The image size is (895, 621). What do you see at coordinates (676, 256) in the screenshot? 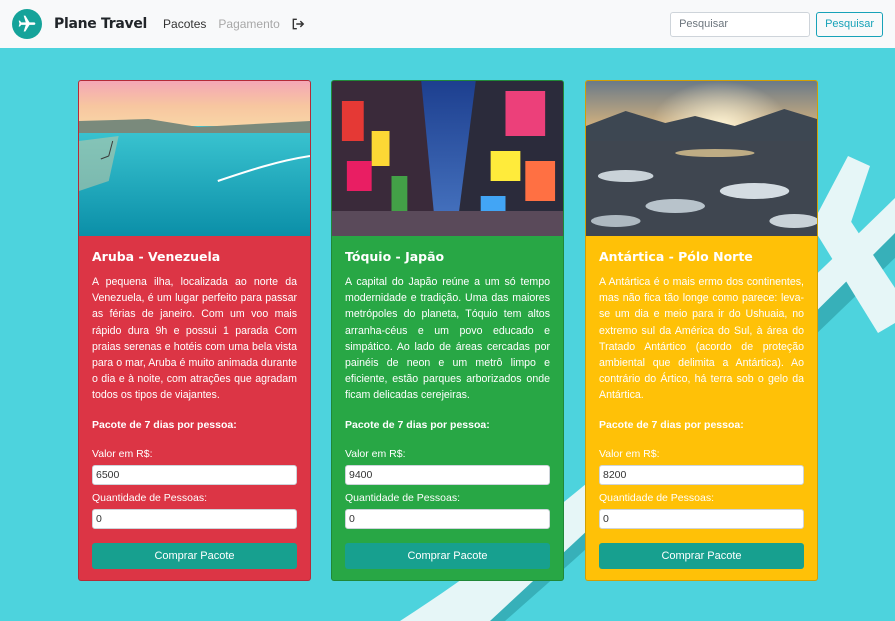
I see `card-title: Antártica - Pólo Norte` at bounding box center [676, 256].